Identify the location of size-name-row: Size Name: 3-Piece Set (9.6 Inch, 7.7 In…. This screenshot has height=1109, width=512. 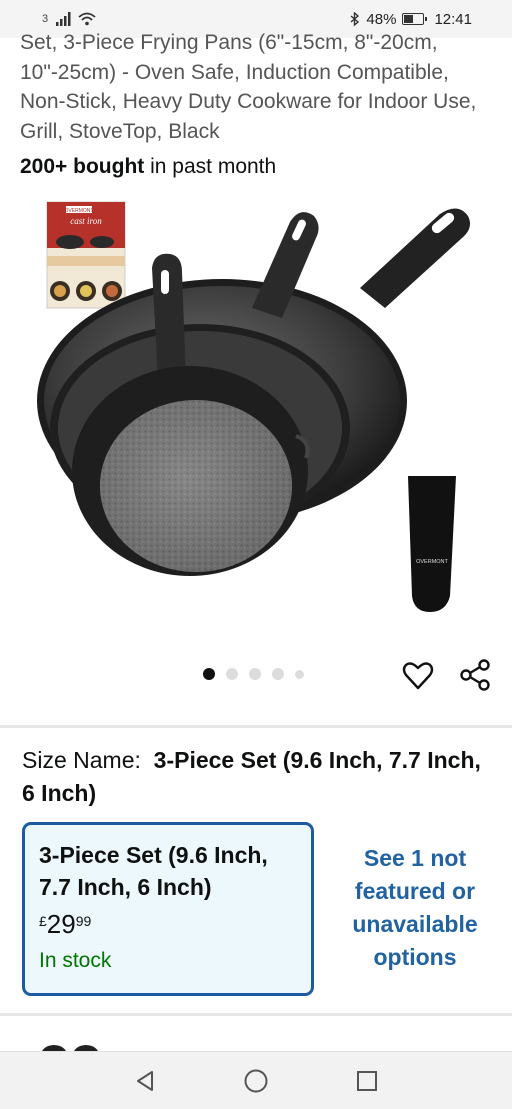
(257, 777).